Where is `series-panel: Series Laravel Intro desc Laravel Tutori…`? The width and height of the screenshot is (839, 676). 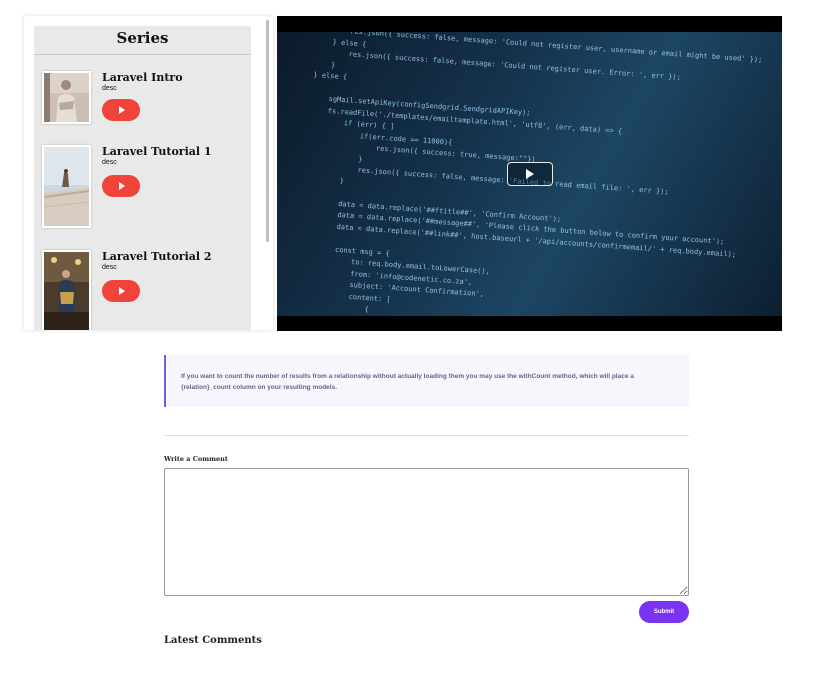
series-panel: Series Laravel Intro desc Laravel Tutori… is located at coordinates (148, 173).